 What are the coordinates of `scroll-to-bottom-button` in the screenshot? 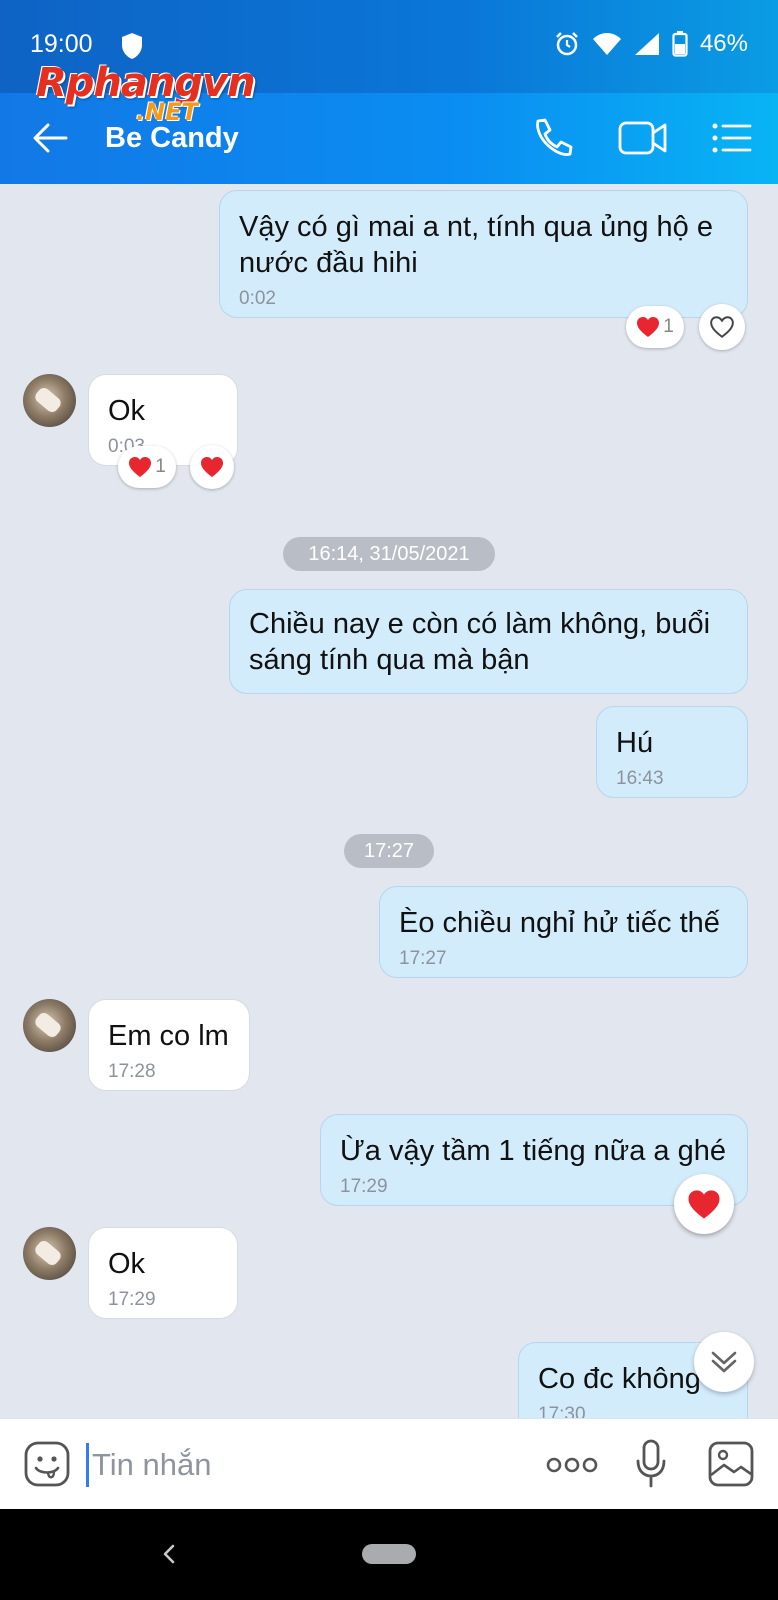 It's located at (724, 1362).